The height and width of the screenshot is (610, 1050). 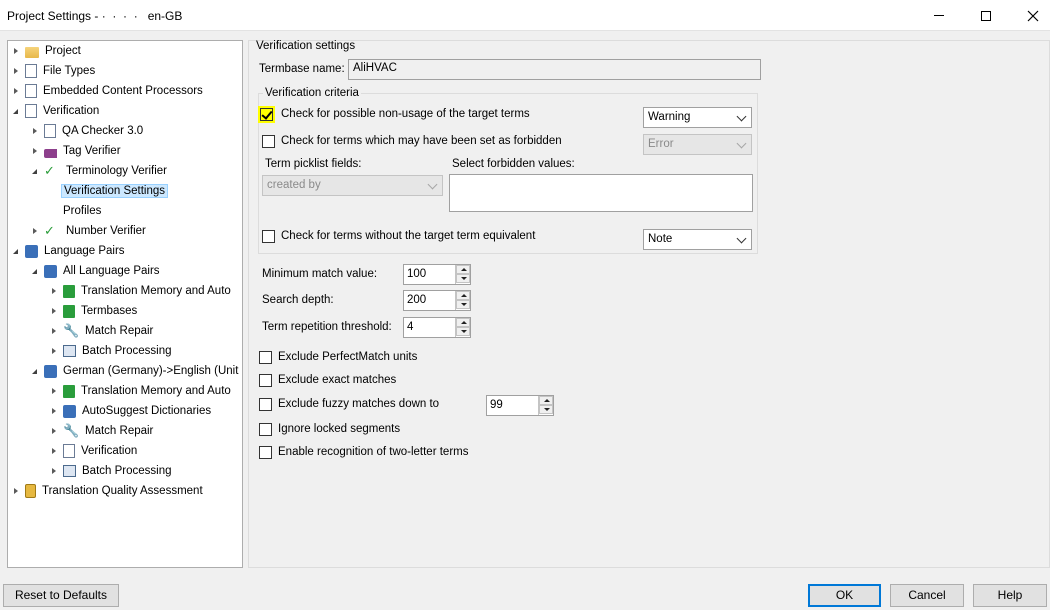 I want to click on tree-item-label: Language Pairs, so click(x=84, y=251).